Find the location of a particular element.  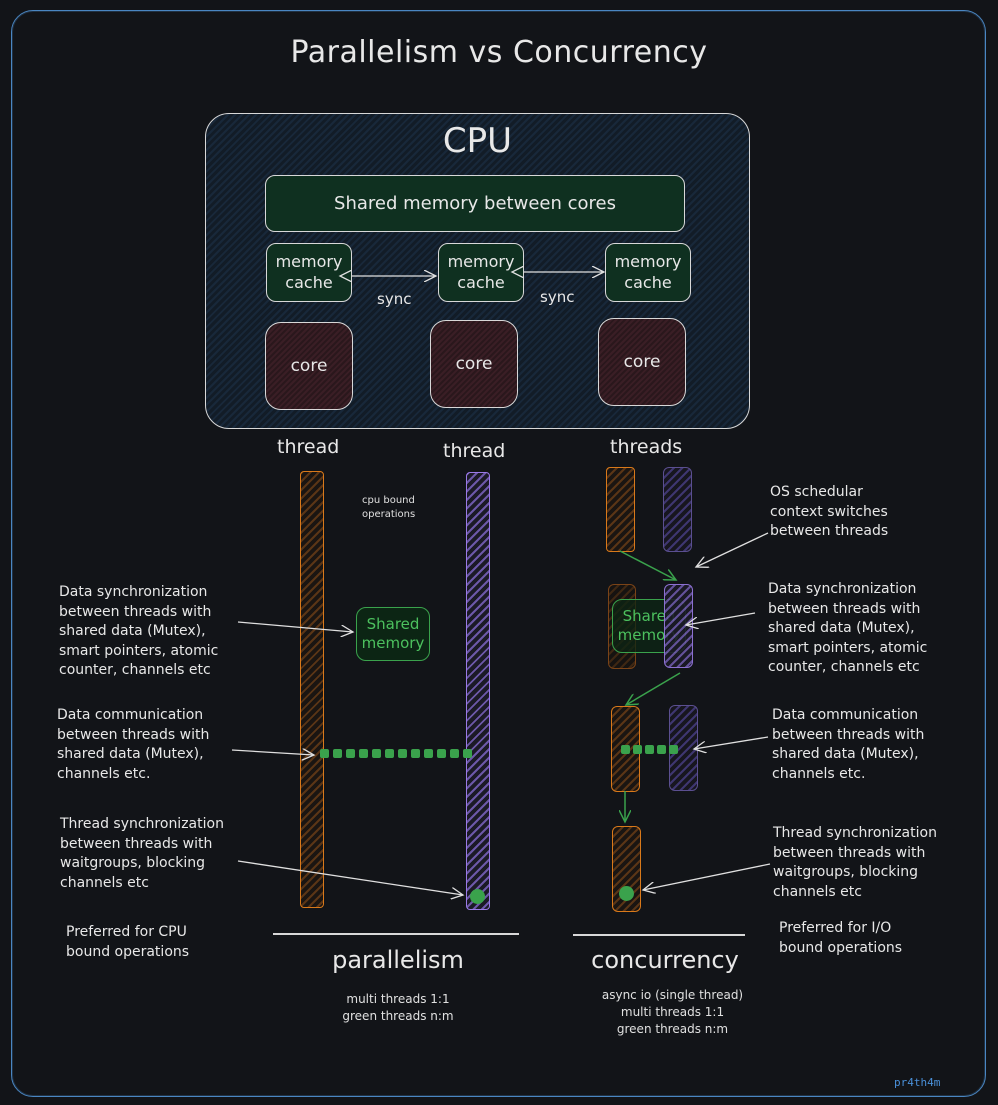

parallel-thread-sync-arrow is located at coordinates (350, 877).